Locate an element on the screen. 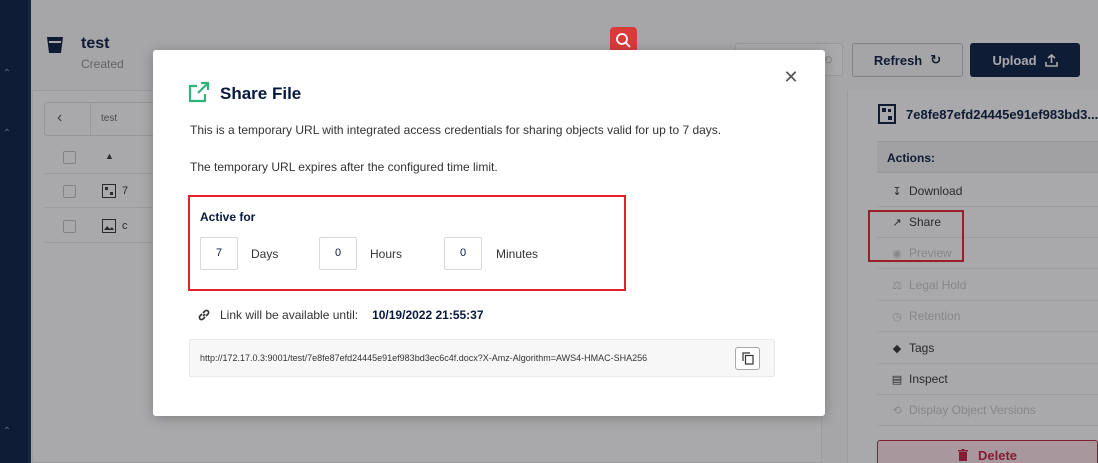  minutes-input: 0 is located at coordinates (463, 253).